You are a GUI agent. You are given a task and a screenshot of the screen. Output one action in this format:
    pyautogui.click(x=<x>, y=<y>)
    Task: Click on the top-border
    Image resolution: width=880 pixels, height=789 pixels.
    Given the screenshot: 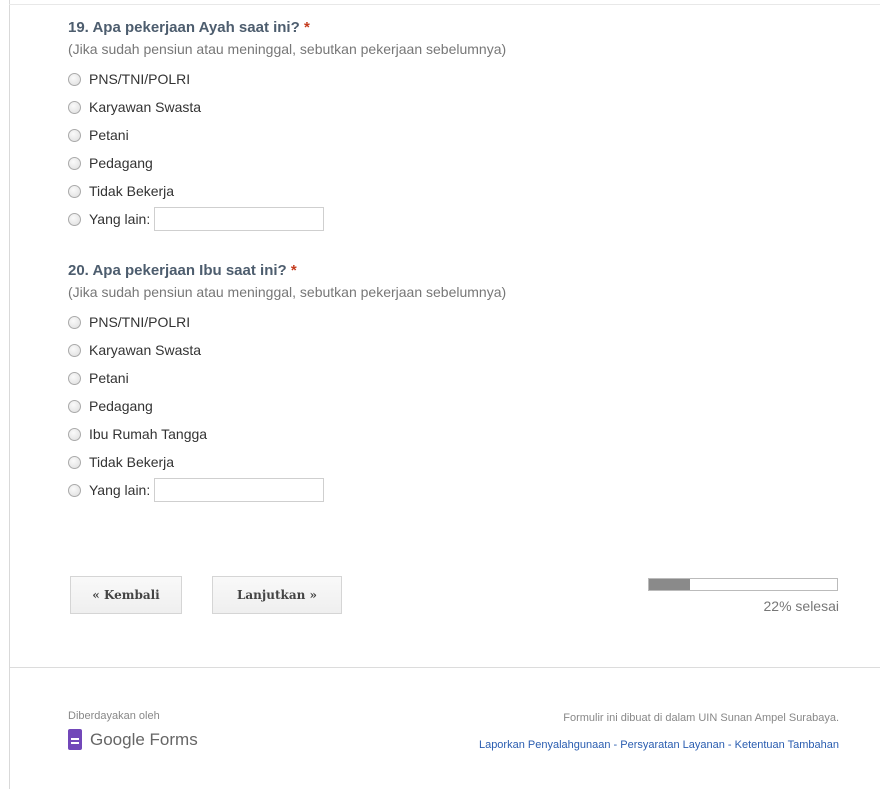 What is the action you would take?
    pyautogui.click(x=444, y=2)
    